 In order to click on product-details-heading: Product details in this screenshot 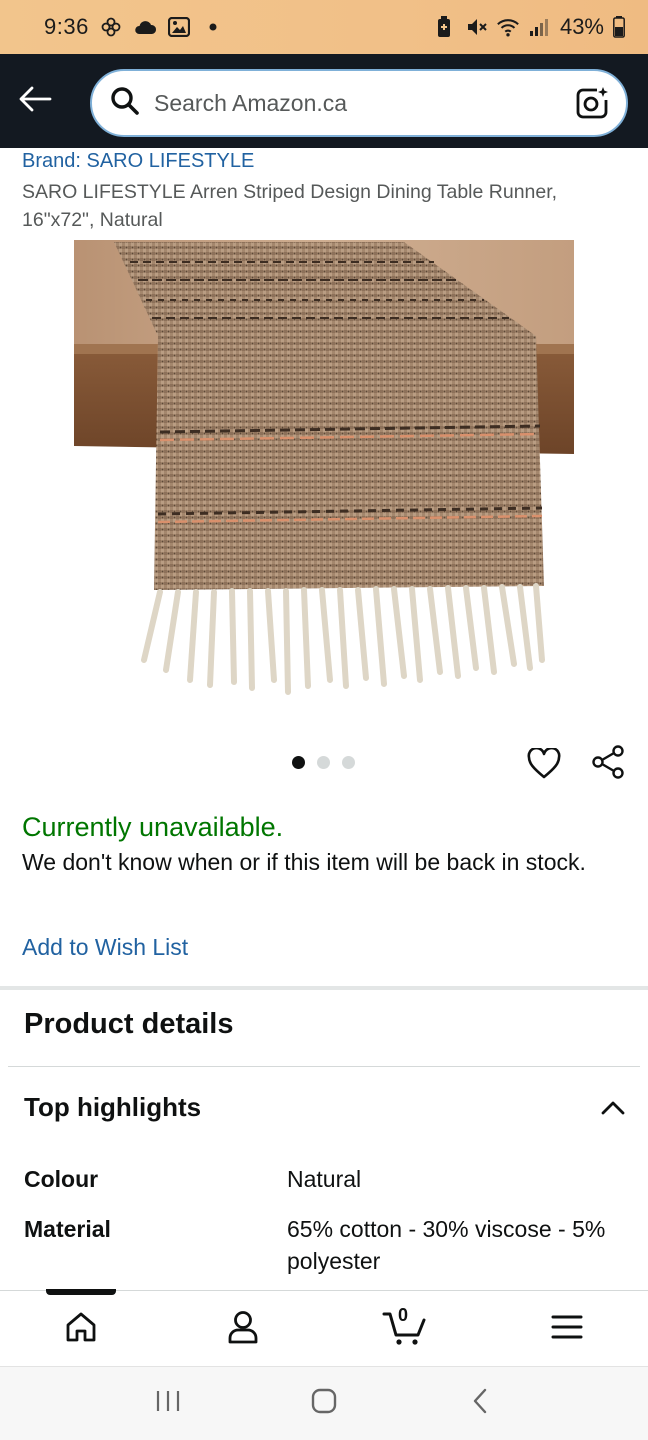, I will do `click(129, 1024)`.